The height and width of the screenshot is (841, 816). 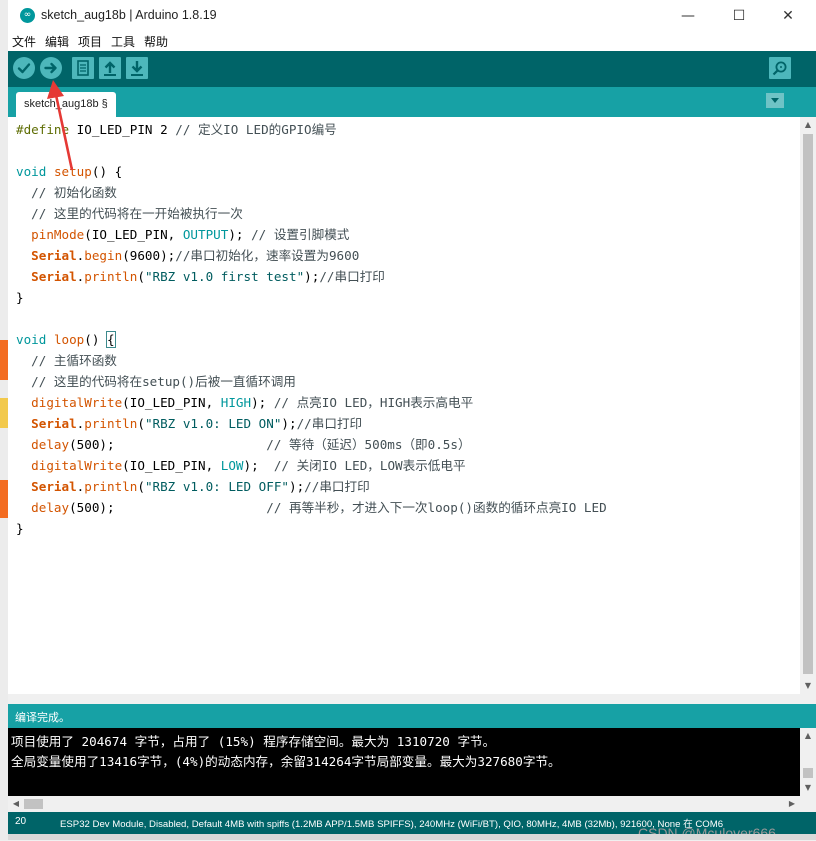 What do you see at coordinates (412, 804) in the screenshot?
I see `console-horizontal-scrollbar: ◀ ▶` at bounding box center [412, 804].